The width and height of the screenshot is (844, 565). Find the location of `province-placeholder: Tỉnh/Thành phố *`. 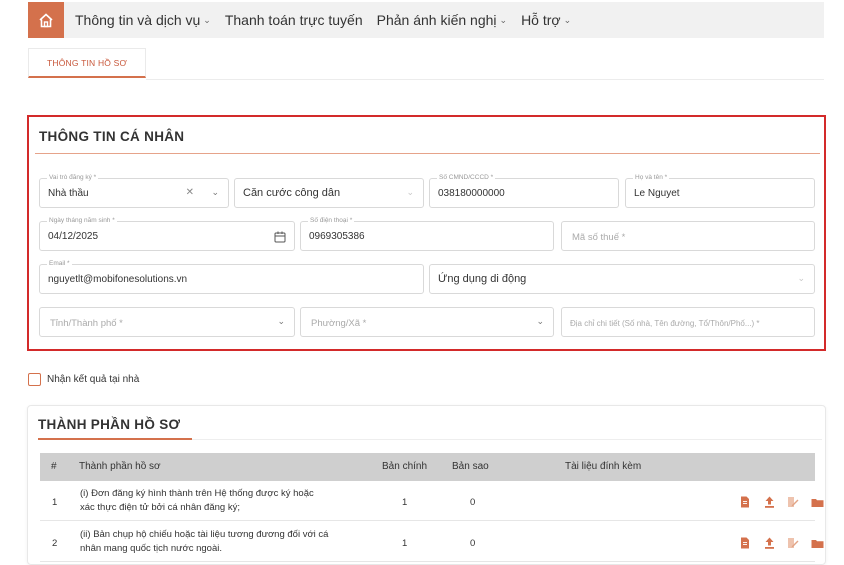

province-placeholder: Tỉnh/Thành phố * is located at coordinates (86, 323).